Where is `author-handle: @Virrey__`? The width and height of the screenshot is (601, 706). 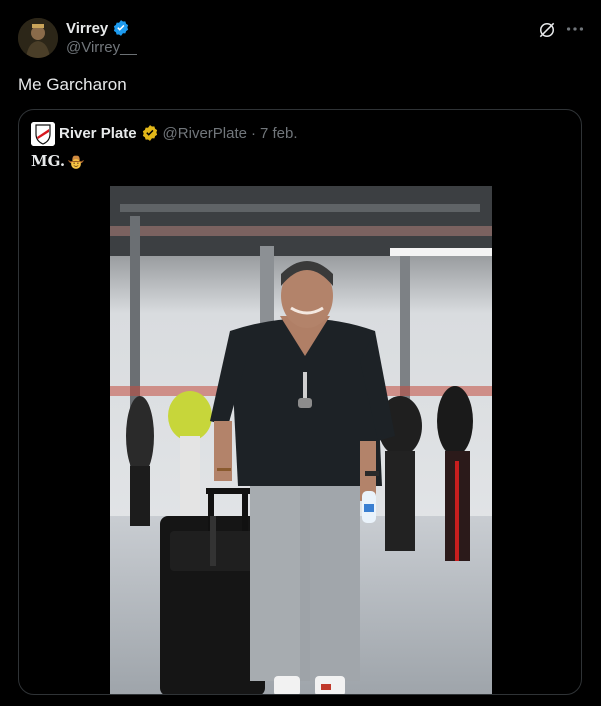 author-handle: @Virrey__ is located at coordinates (101, 47).